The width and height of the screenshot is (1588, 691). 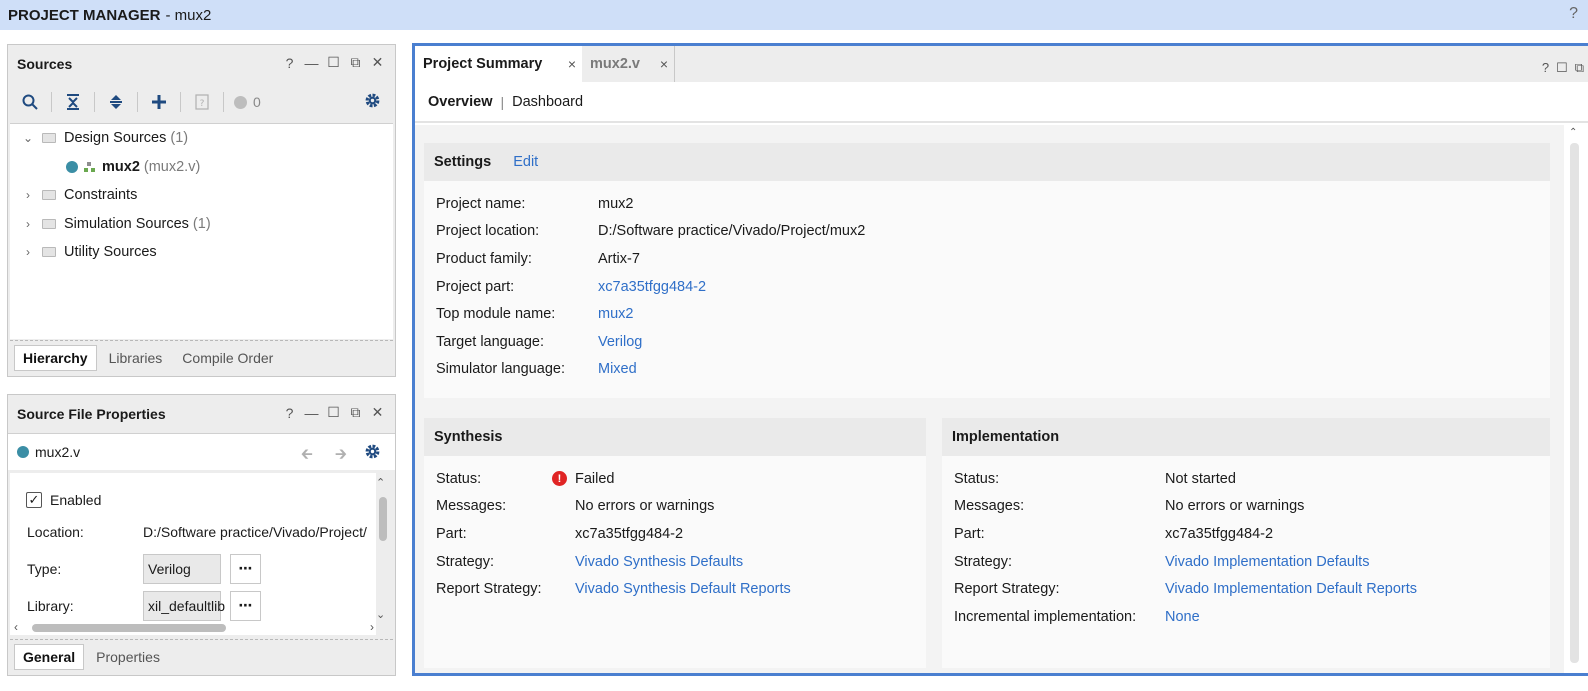 What do you see at coordinates (525, 162) in the screenshot?
I see `settings-edit-link: Edit` at bounding box center [525, 162].